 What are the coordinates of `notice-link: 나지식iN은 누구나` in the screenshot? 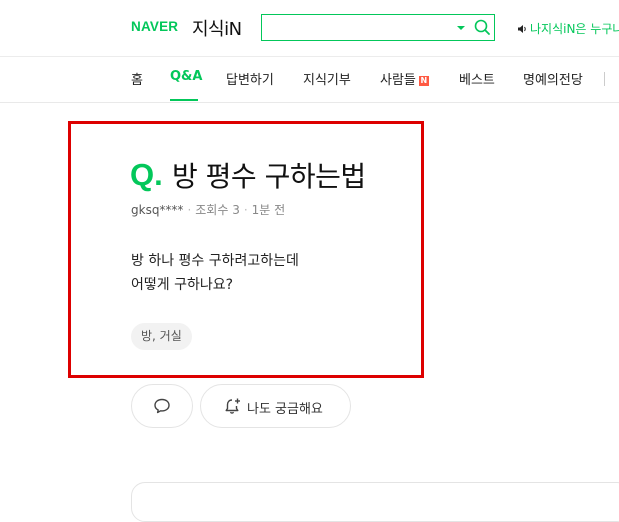 It's located at (568, 28).